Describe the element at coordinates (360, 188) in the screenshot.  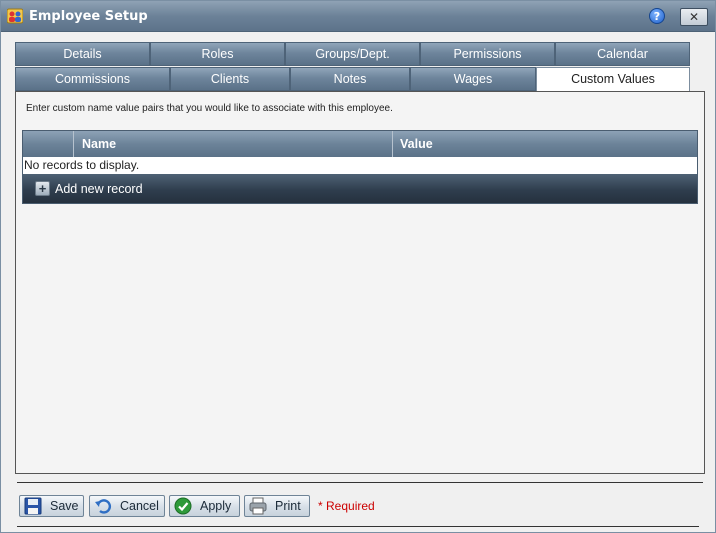
I see `grid-command-bar: + Add new record` at that location.